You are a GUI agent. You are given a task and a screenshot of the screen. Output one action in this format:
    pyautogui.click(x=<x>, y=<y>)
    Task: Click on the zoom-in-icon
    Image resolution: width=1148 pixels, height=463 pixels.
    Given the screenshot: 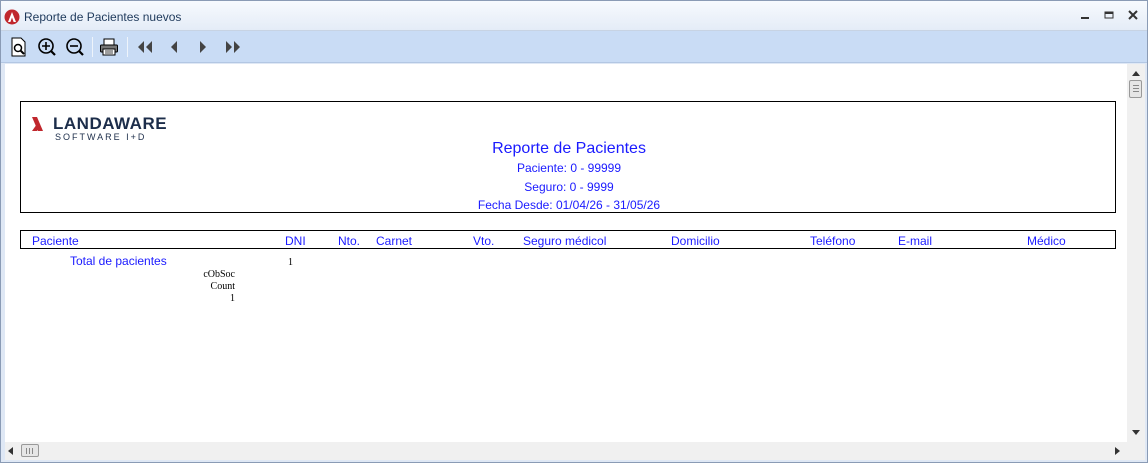 What is the action you would take?
    pyautogui.click(x=47, y=47)
    